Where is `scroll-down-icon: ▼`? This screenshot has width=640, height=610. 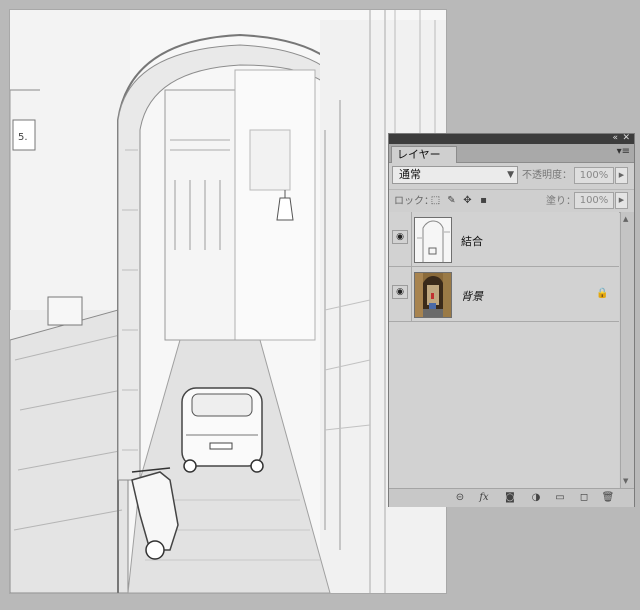 scroll-down-icon: ▼ is located at coordinates (625, 481).